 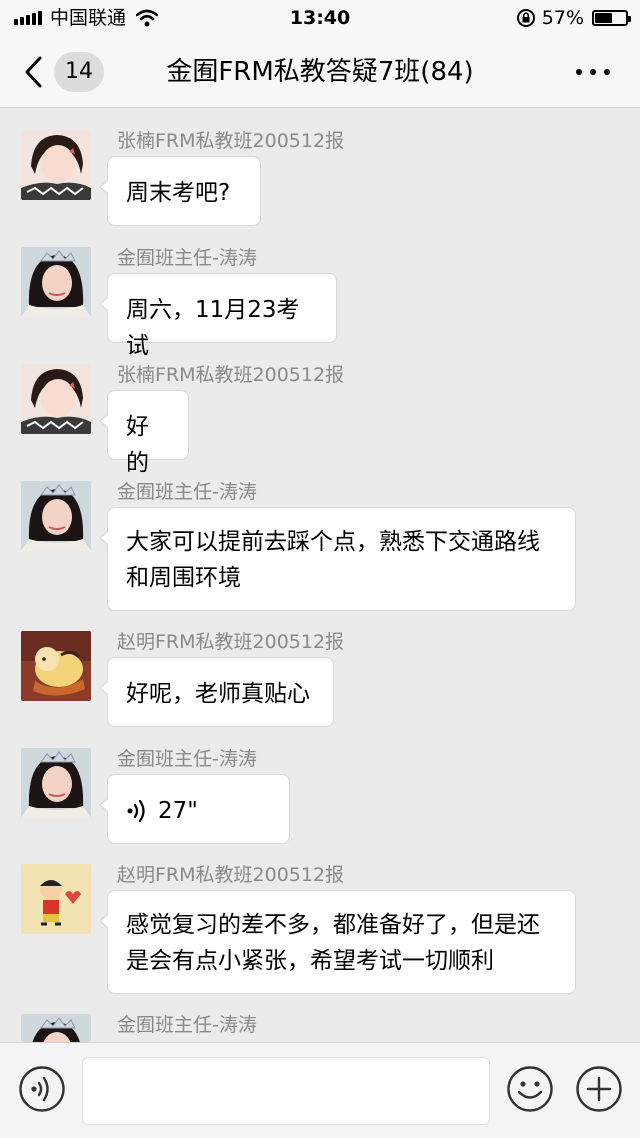 I want to click on message-bubble: 大家可以提前去踩个点，熟悉下交通路线 和周围环境, so click(x=337, y=559).